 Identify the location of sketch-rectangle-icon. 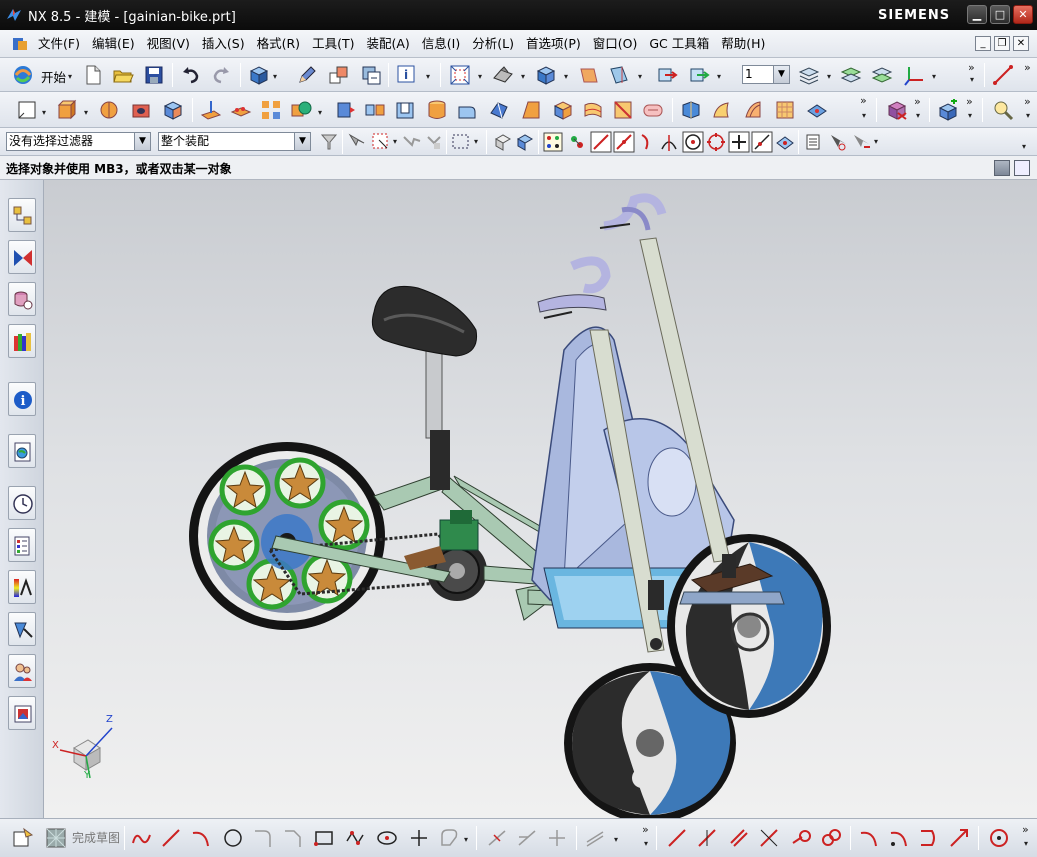
(324, 838).